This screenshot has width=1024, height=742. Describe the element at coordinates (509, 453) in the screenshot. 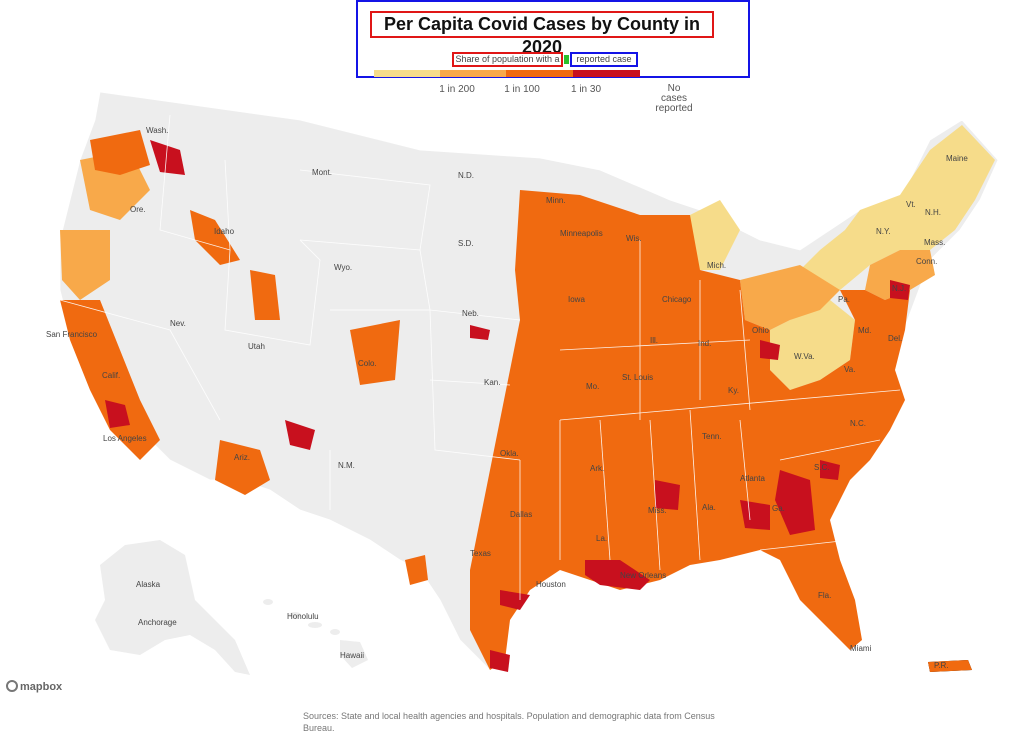

I see `label-okla: Okla.` at that location.